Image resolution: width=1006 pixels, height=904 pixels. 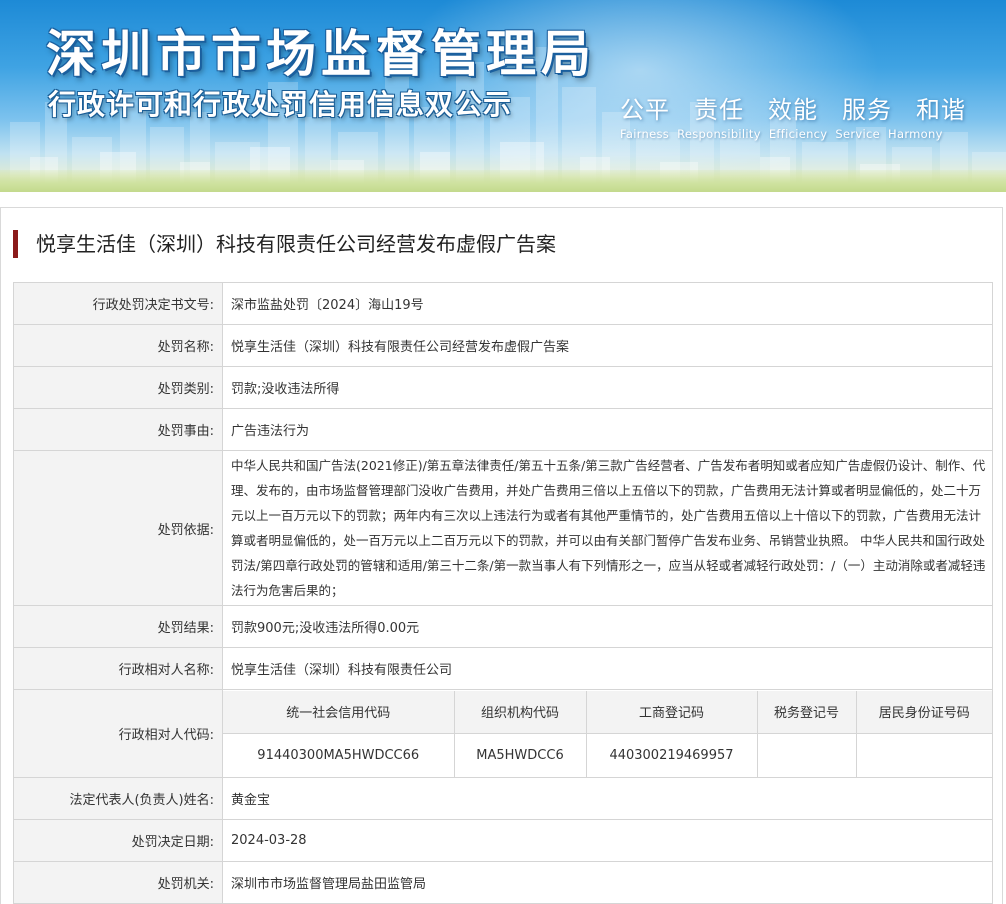 I want to click on credit-code-header: 统一社会信用代码, so click(x=339, y=712).